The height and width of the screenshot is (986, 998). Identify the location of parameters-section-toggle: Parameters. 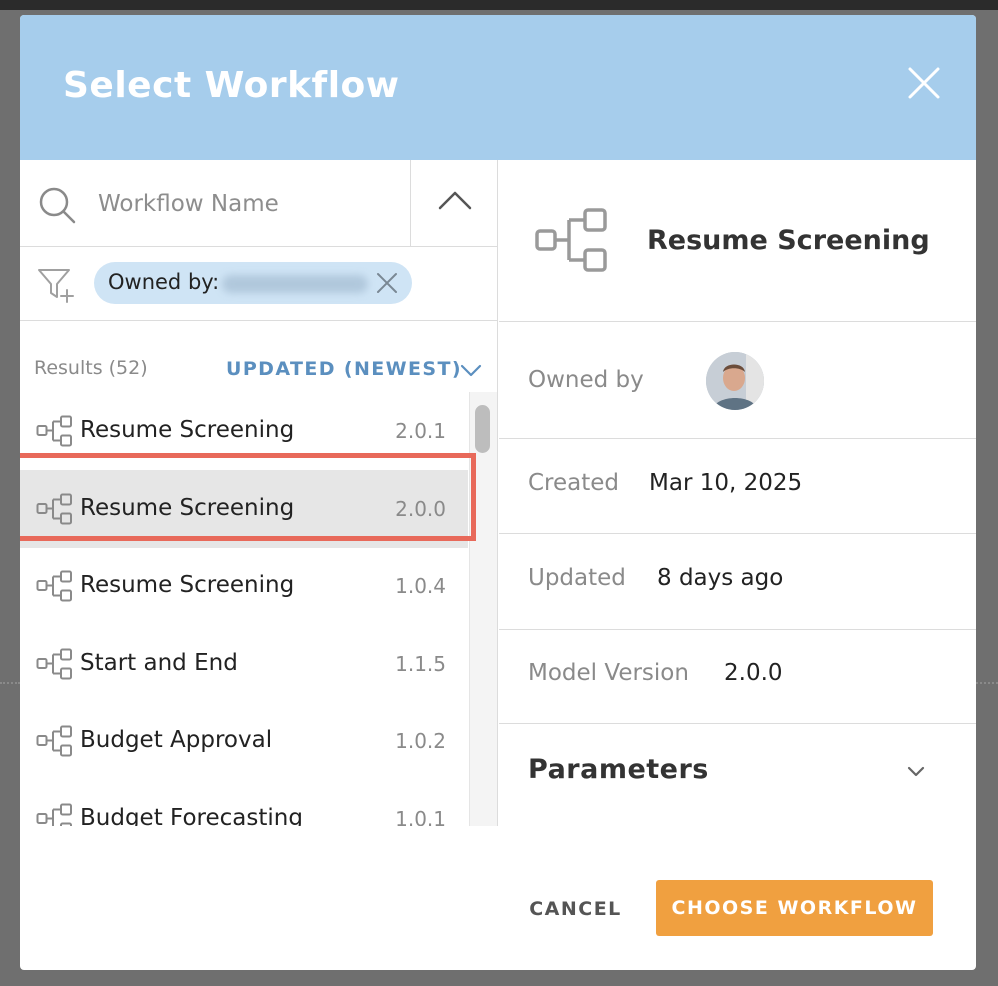
(737, 774).